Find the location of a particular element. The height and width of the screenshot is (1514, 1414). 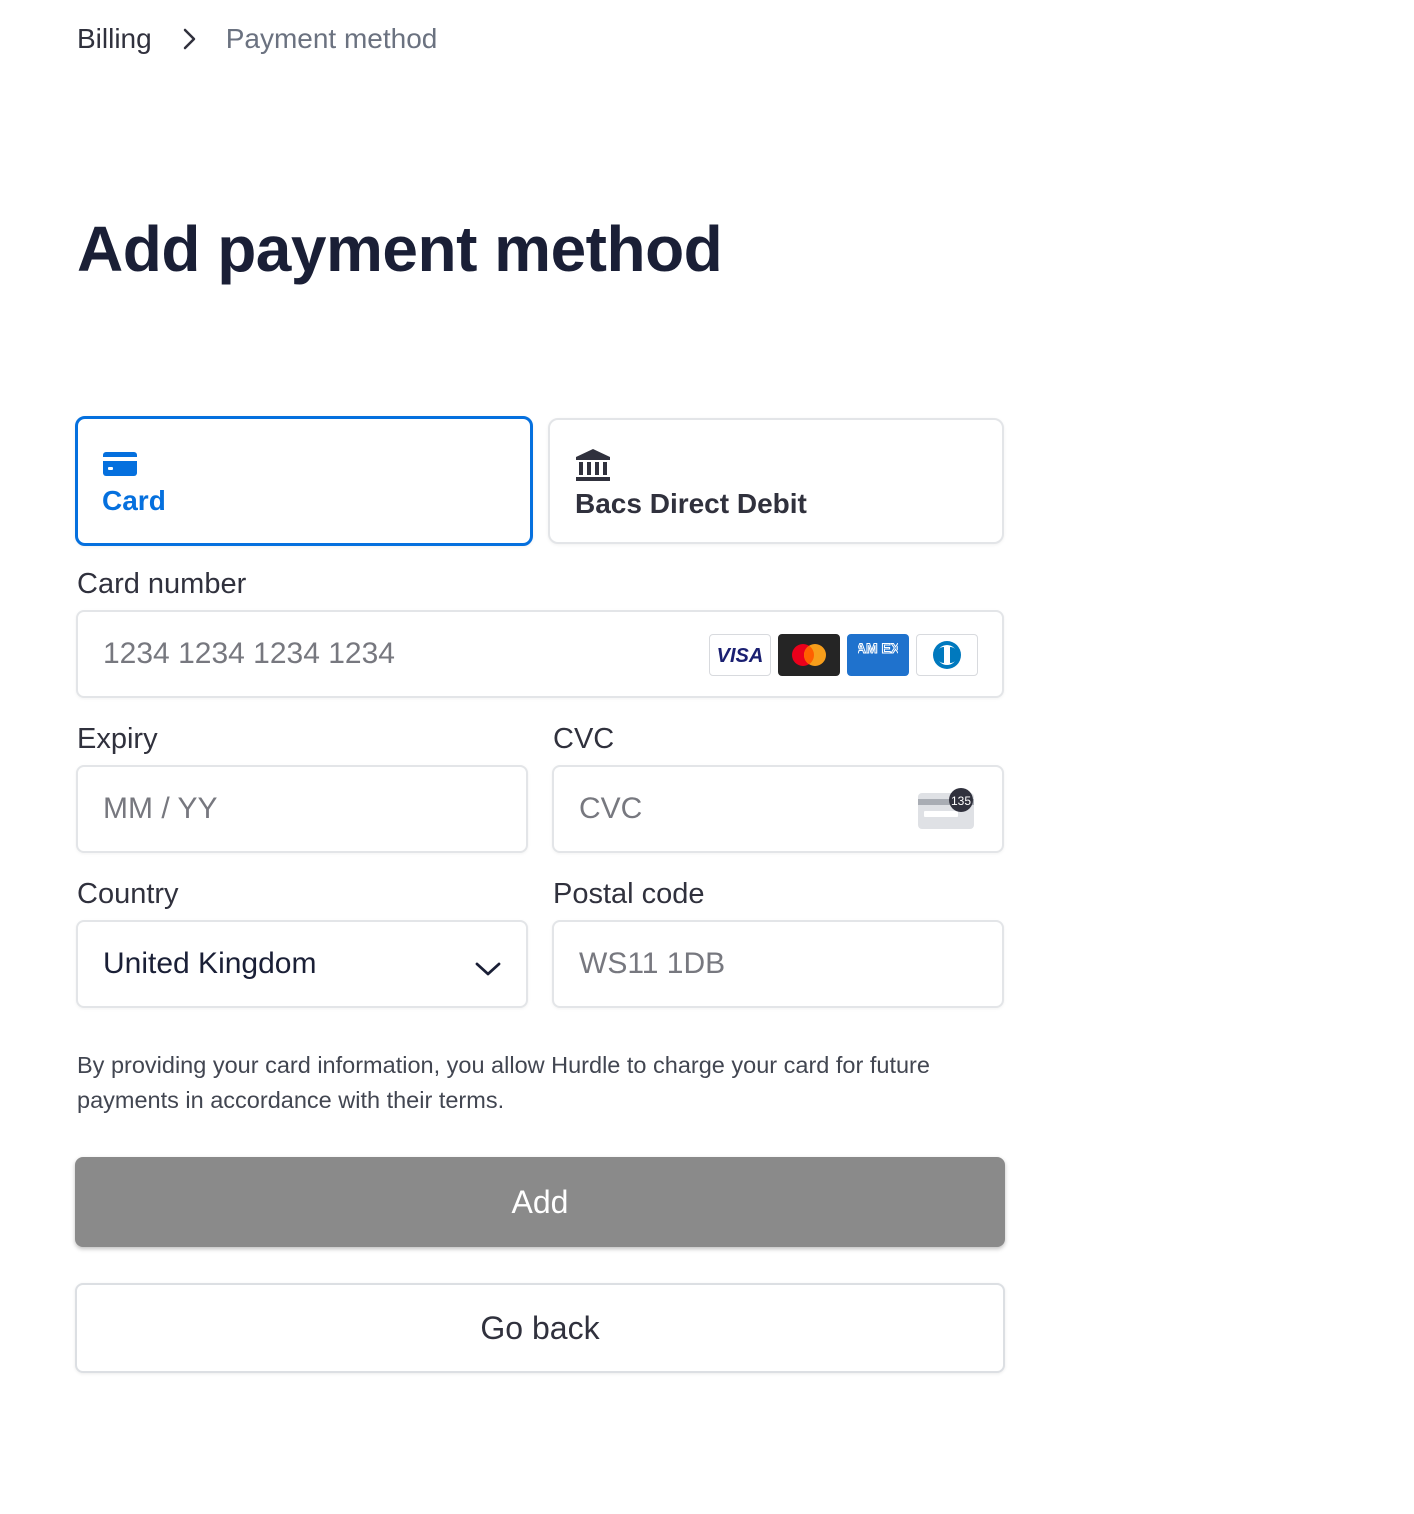

card-number-label: Card number is located at coordinates (162, 584).